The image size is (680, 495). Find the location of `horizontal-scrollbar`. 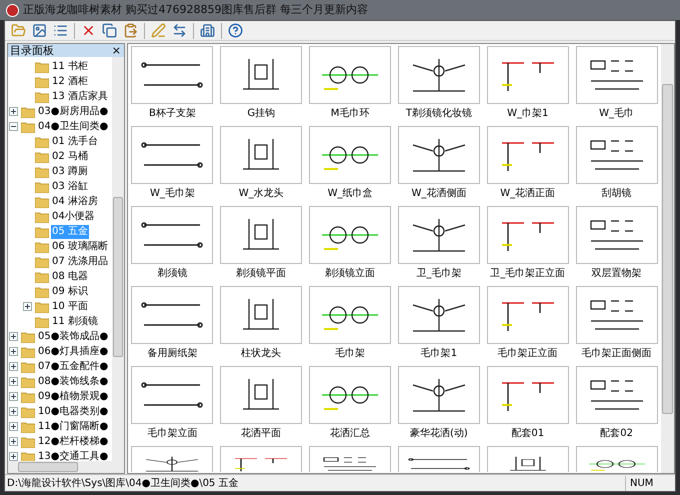

horizontal-scrollbar is located at coordinates (66, 467).